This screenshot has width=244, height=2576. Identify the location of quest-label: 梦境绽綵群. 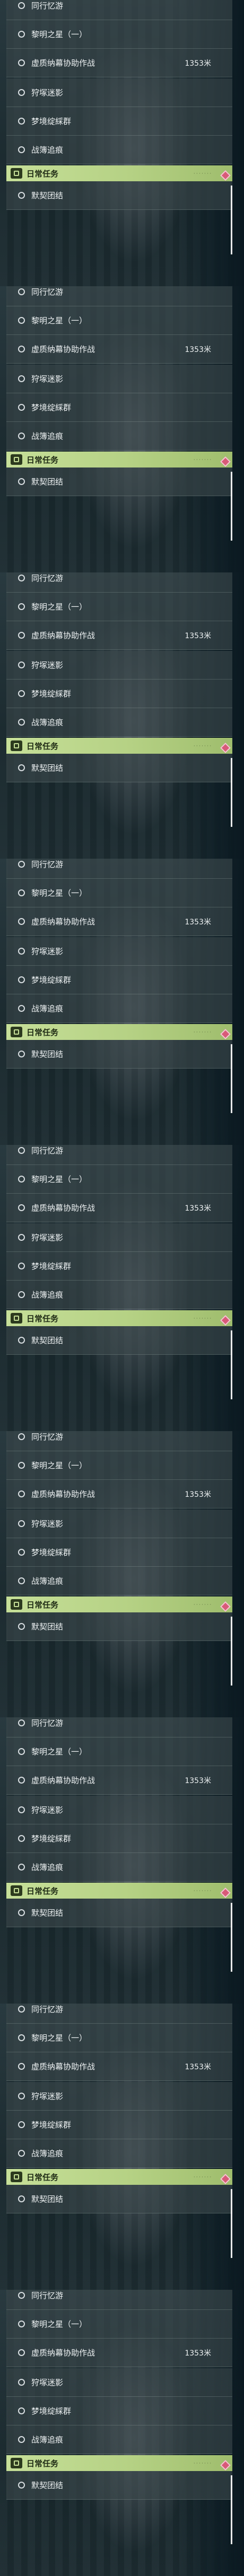
(52, 980).